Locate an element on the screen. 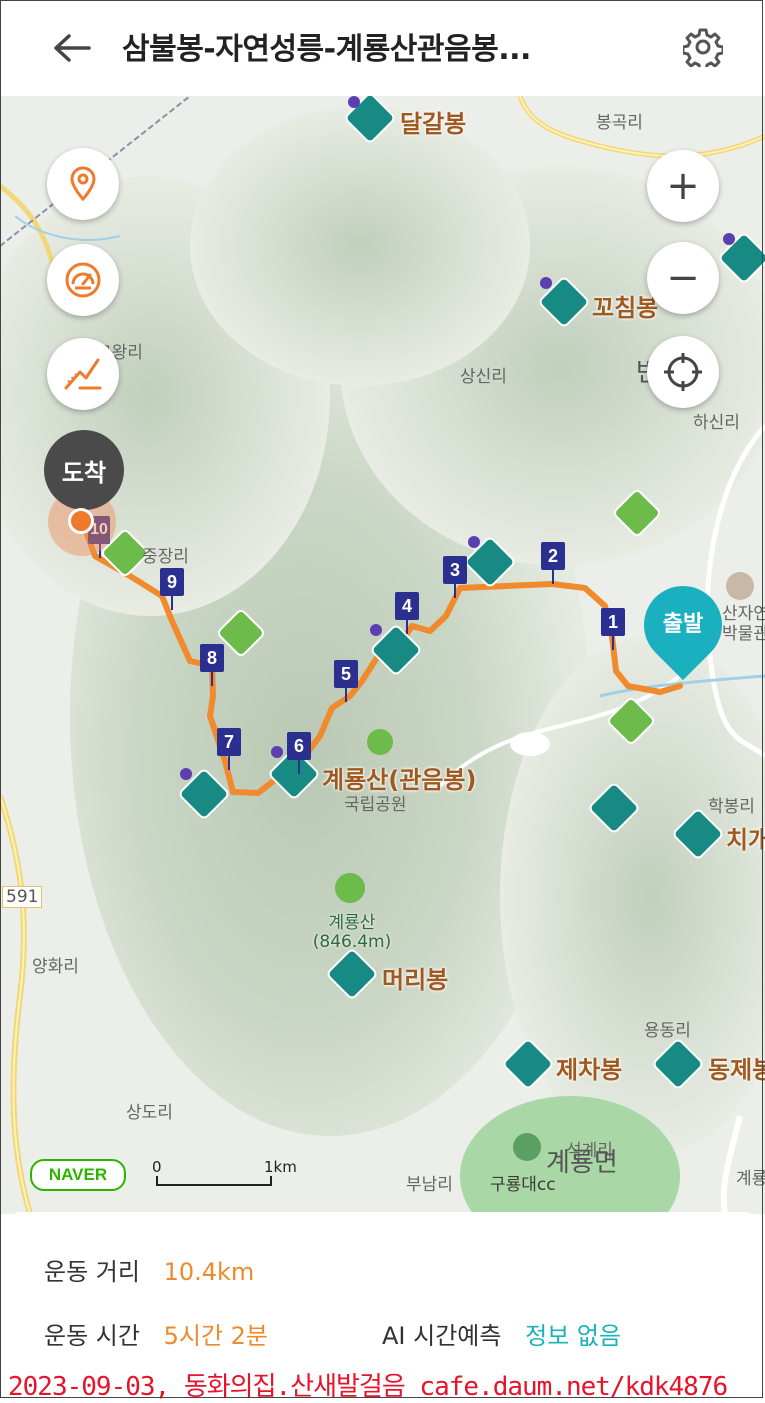  place-label: 하신리 is located at coordinates (716, 423).